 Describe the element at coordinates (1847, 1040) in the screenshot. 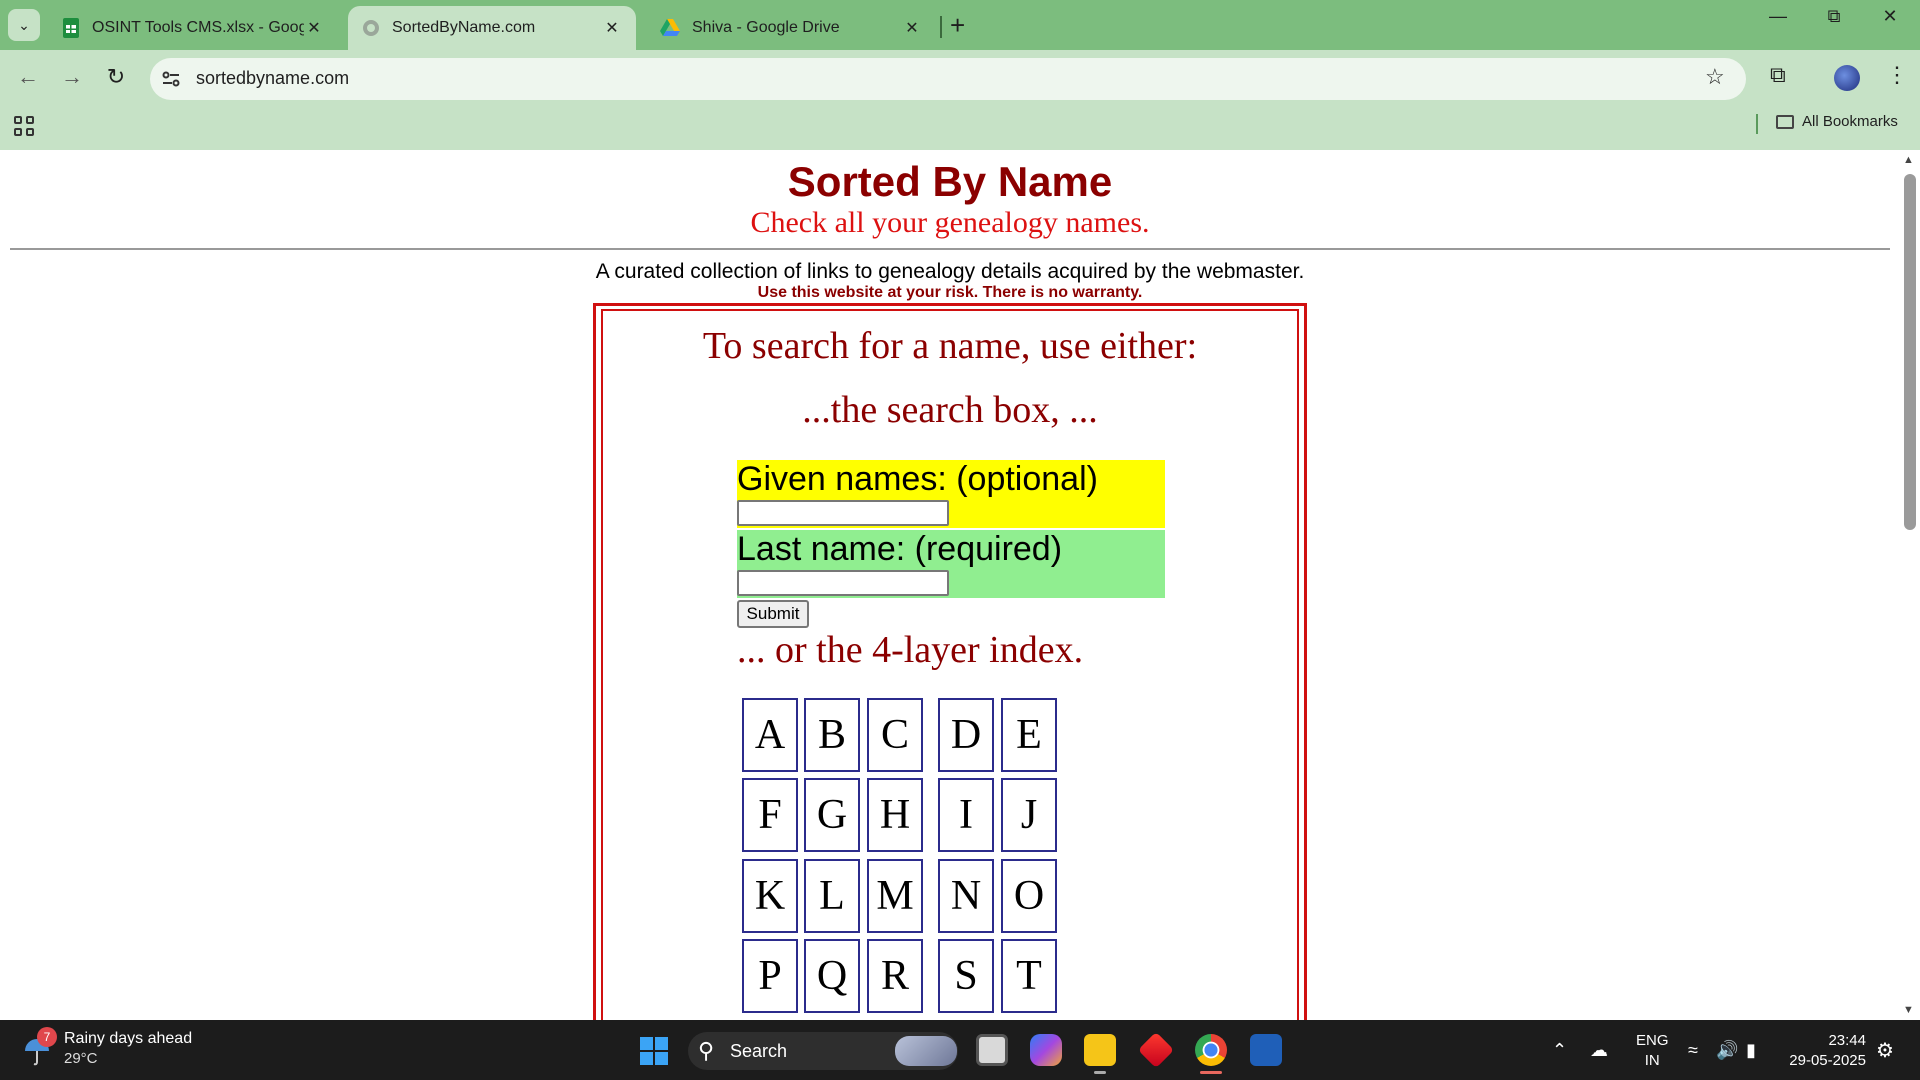

I see `clock-time: 23:44` at that location.